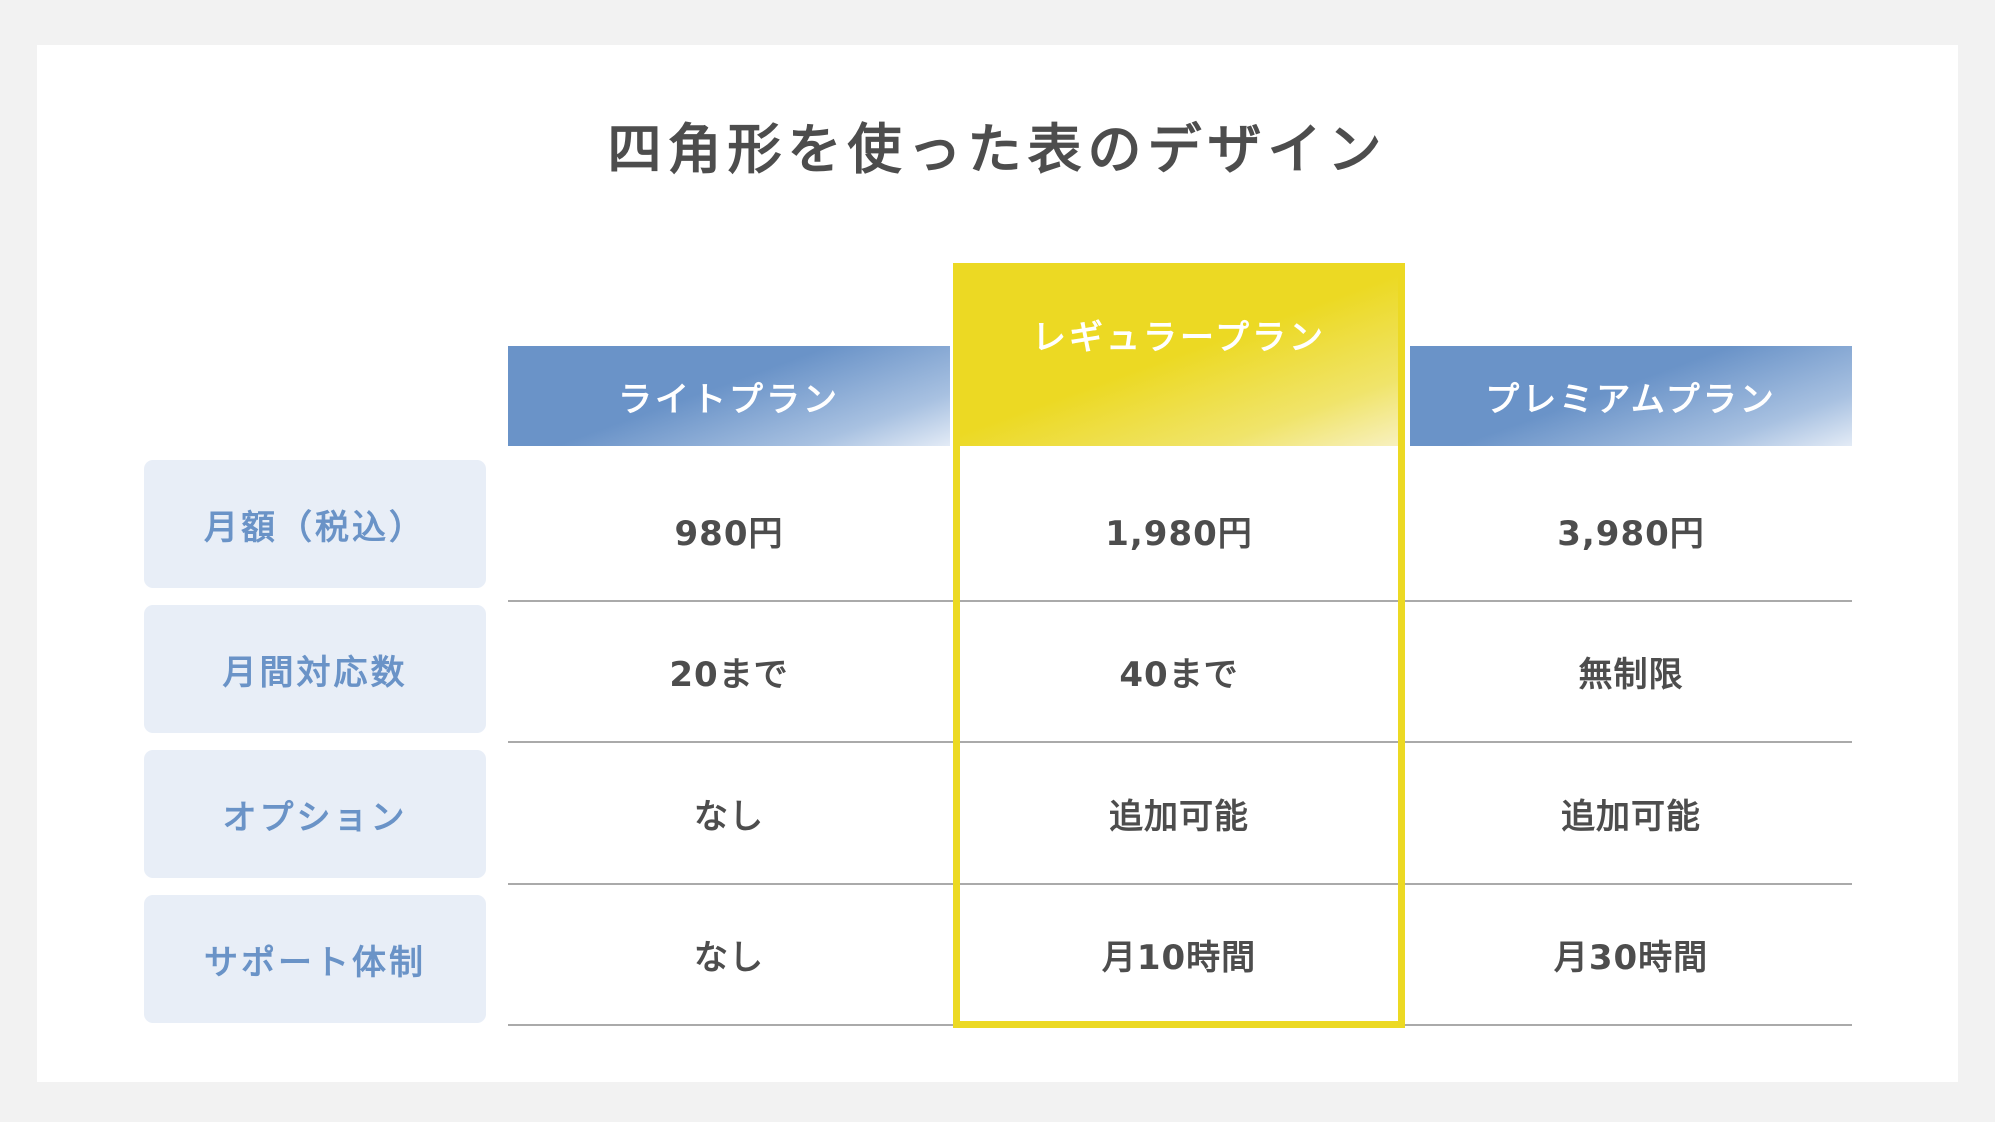 Image resolution: width=1995 pixels, height=1122 pixels. I want to click on column-header-regular-plan: レギュラープラン, so click(1179, 354).